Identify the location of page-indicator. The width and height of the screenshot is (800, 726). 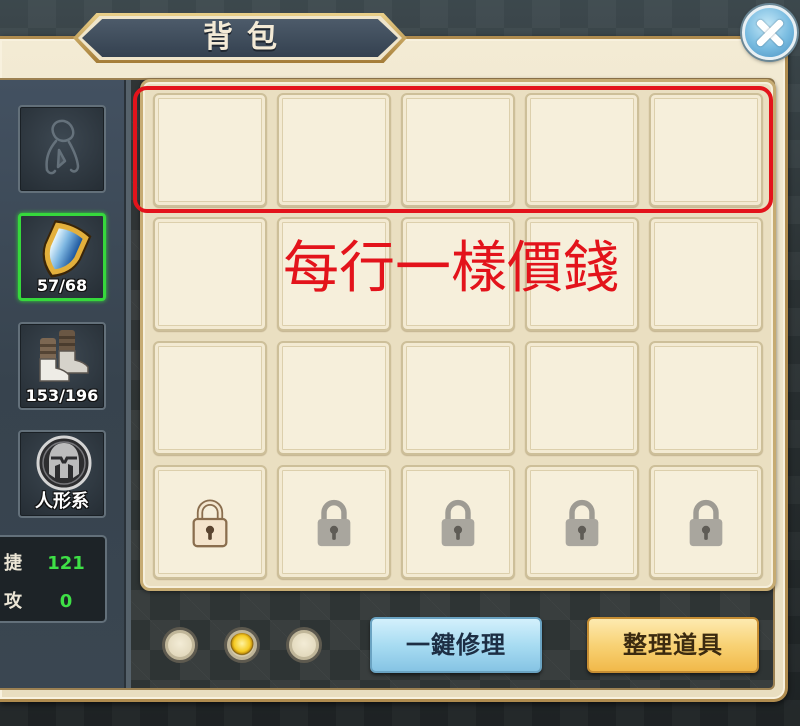
(242, 645).